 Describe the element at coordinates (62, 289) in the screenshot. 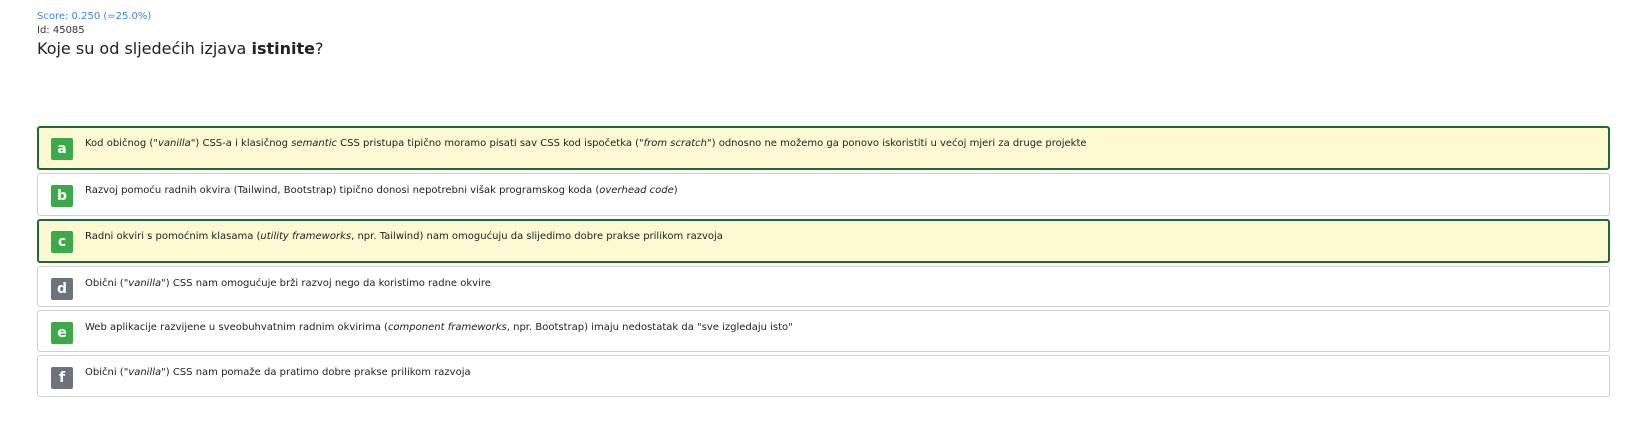

I see `option-letter-badge: d` at that location.